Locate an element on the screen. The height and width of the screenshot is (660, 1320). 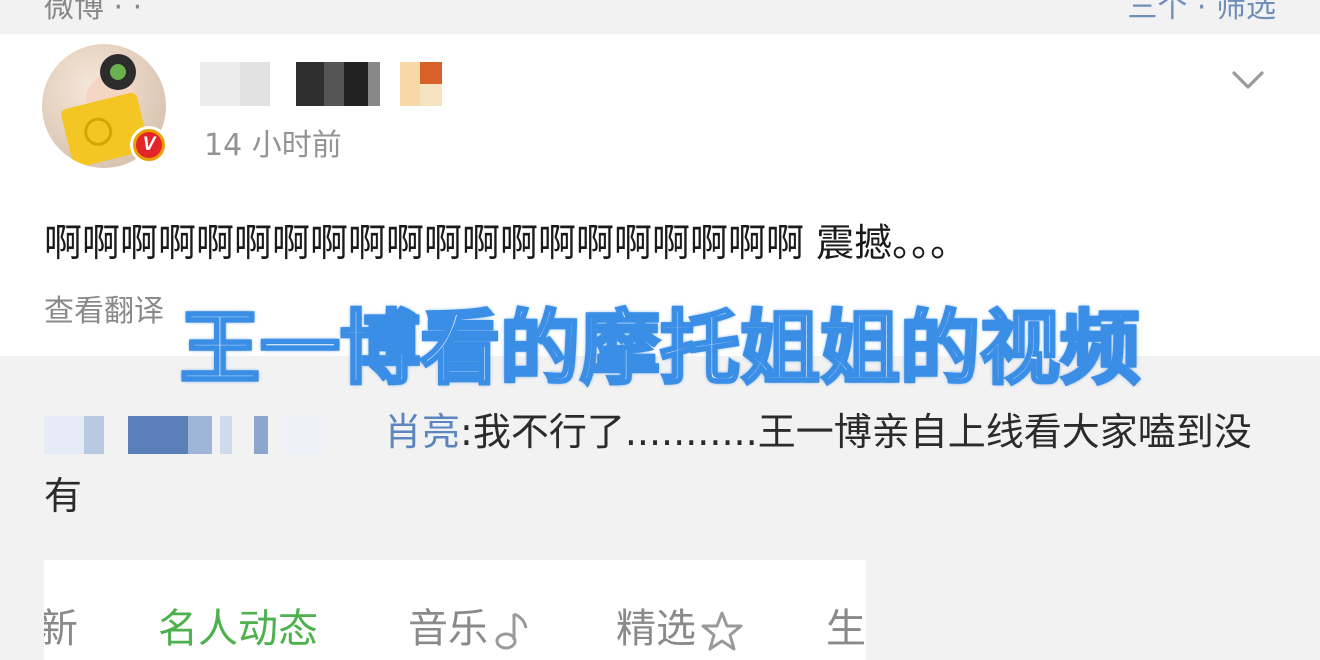
post-body-text: 啊啊啊啊啊啊啊啊啊啊啊啊啊啊啊啊啊啊啊啊 震撼。。。 is located at coordinates (506, 243).